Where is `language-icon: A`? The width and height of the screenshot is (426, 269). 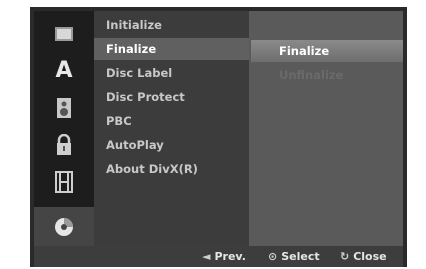 language-icon: A is located at coordinates (64, 70).